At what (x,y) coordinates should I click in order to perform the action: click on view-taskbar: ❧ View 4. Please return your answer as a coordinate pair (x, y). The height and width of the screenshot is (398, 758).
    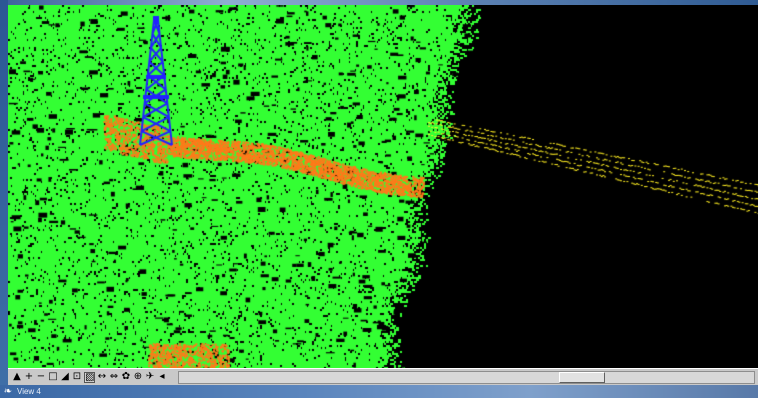
    Looking at the image, I should click on (379, 391).